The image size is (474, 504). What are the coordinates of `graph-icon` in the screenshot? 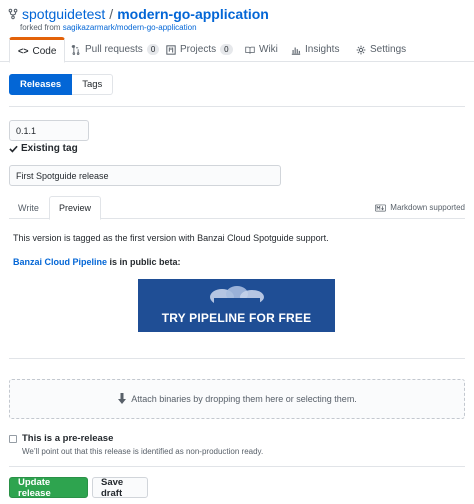 It's located at (296, 51).